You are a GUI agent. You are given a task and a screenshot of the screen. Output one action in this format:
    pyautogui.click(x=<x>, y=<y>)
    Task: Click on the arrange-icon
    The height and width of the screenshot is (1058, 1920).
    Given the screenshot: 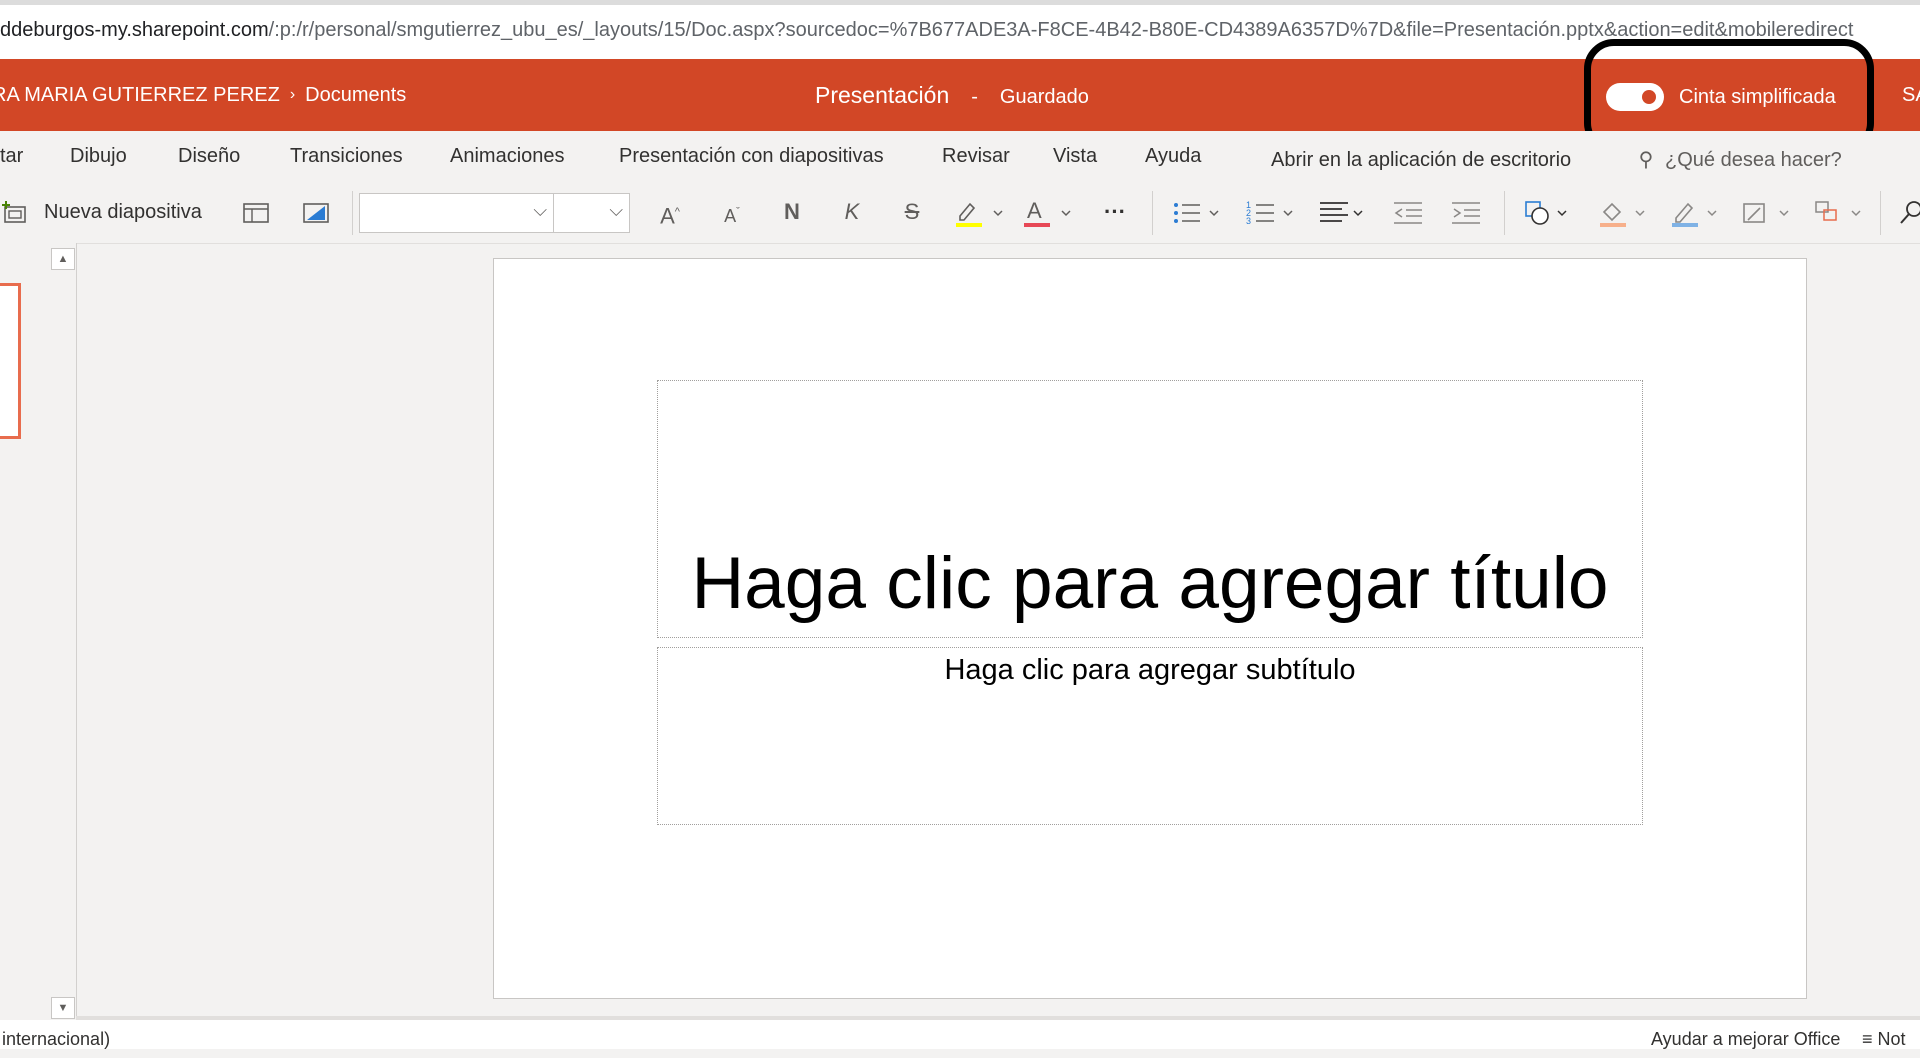 What is the action you would take?
    pyautogui.click(x=1842, y=212)
    